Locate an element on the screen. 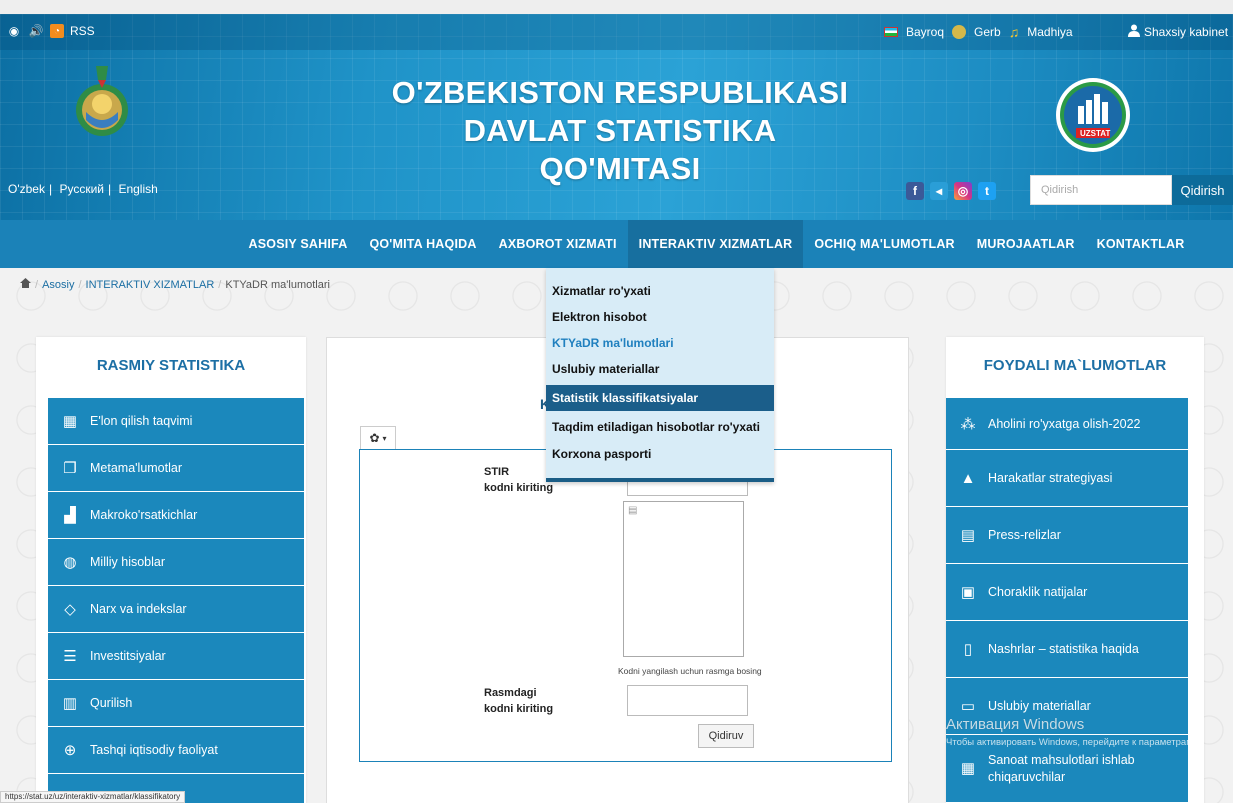  menu-item-enterprise-passport: Korxona pasporti is located at coordinates (660, 454).